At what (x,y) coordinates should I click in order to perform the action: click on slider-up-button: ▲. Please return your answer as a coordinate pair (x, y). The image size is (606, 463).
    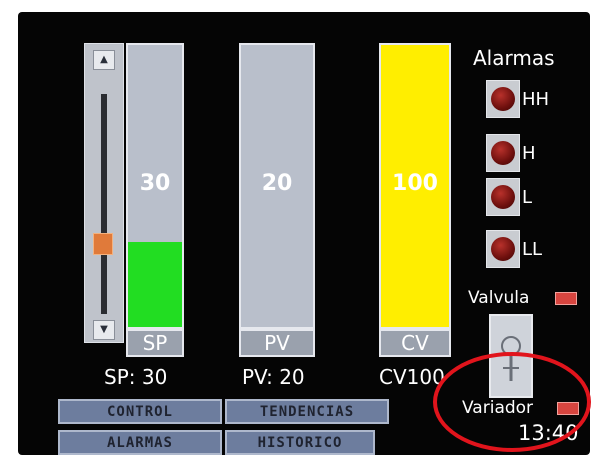
    Looking at the image, I should click on (104, 60).